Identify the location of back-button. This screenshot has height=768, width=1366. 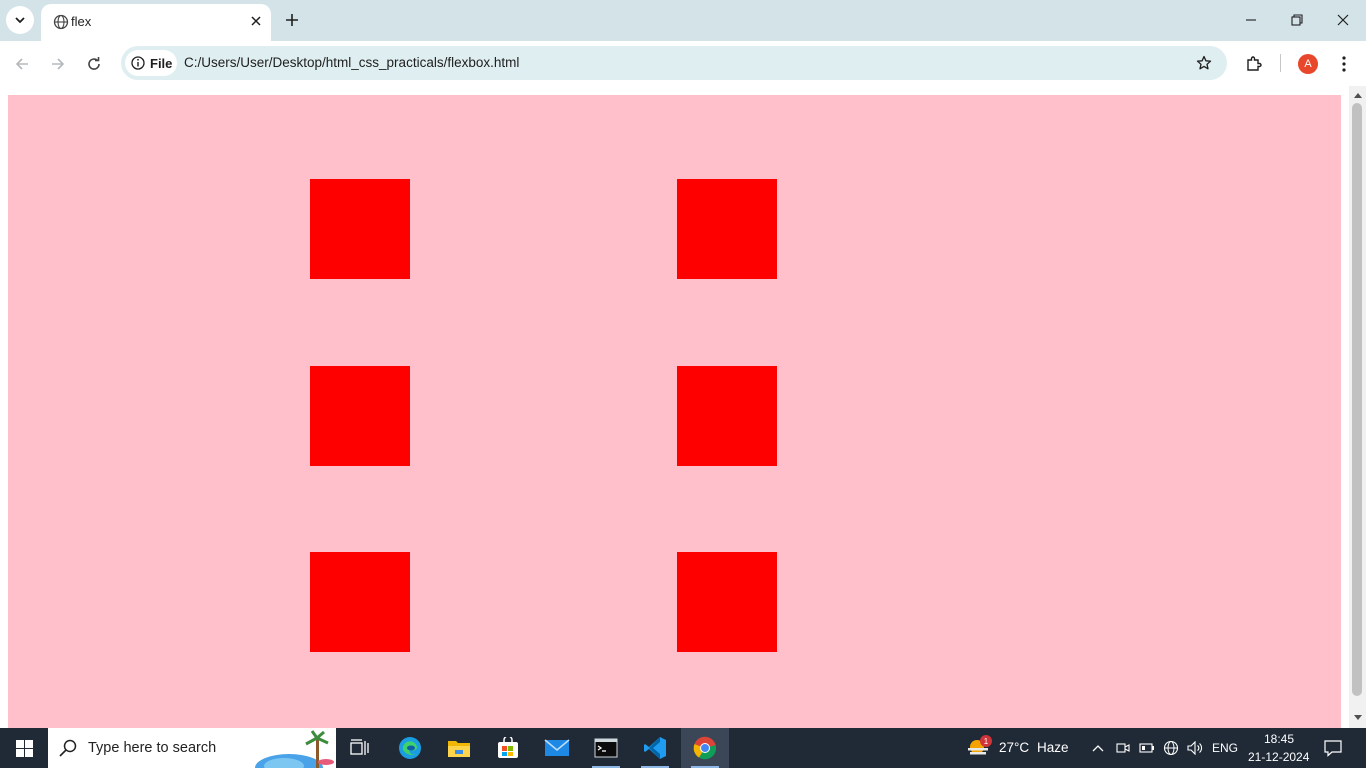
(22, 64).